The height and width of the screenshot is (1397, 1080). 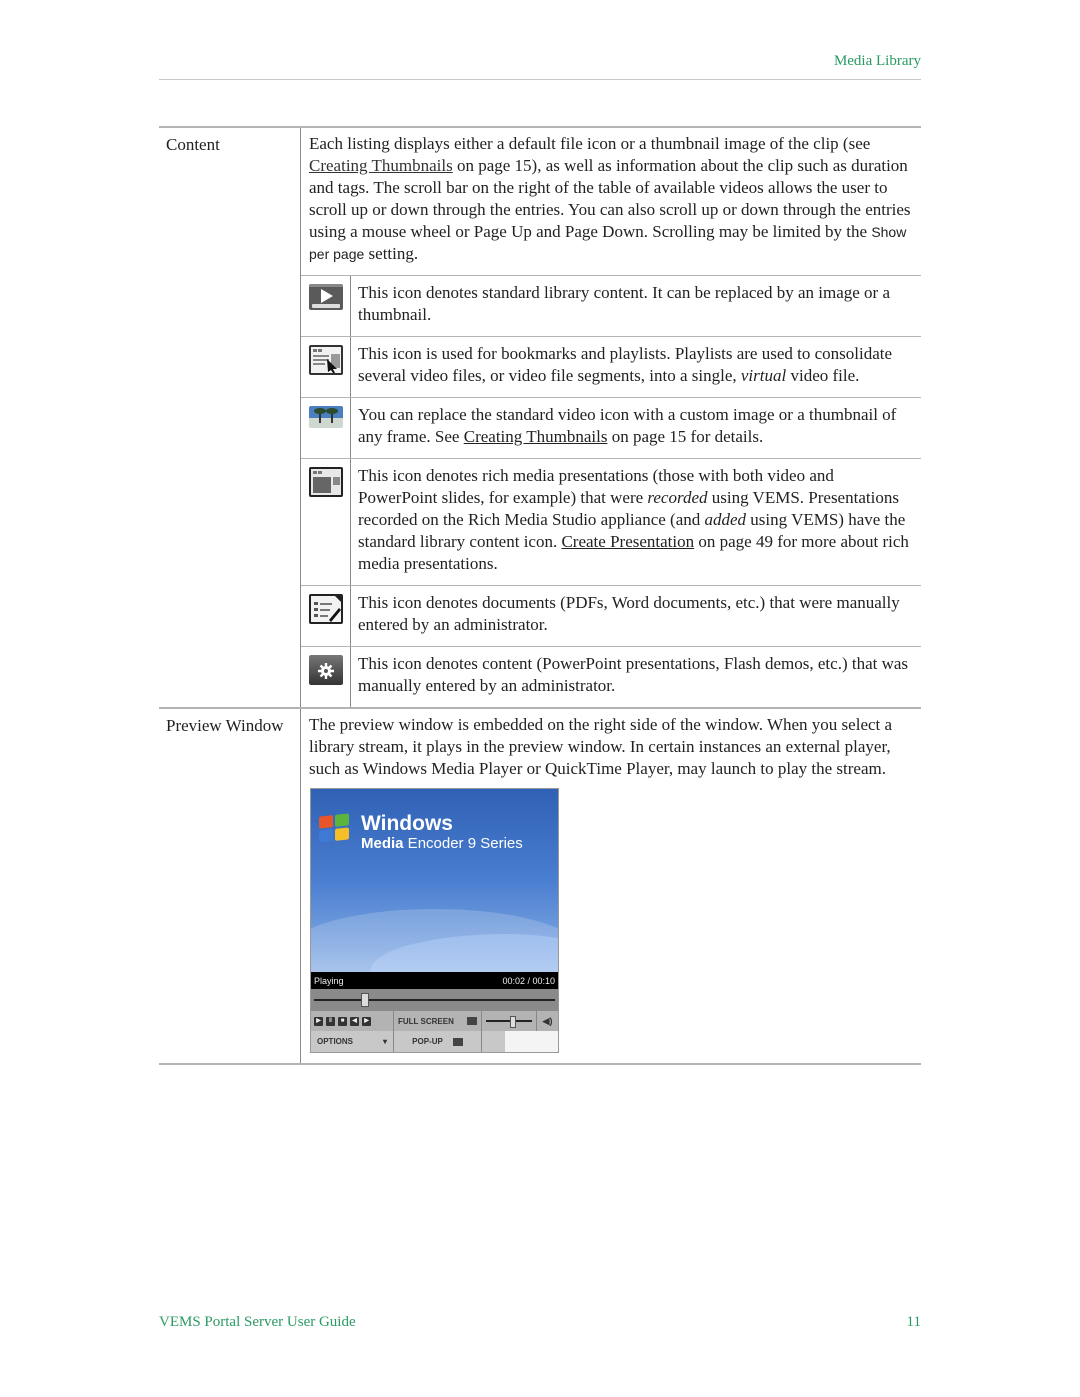 What do you see at coordinates (434, 980) in the screenshot?
I see `player-status-bar: Playing 00:02 / 00:10` at bounding box center [434, 980].